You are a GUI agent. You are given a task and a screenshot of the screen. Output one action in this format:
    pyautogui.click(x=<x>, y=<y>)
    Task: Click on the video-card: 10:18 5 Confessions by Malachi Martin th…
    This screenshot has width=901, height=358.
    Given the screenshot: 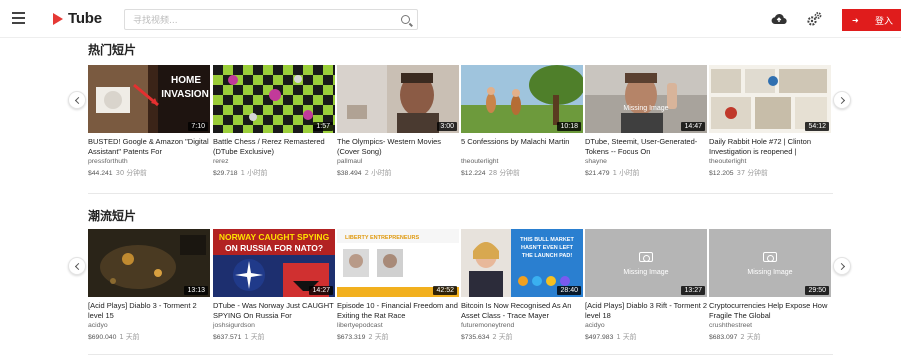 What is the action you would take?
    pyautogui.click(x=522, y=121)
    